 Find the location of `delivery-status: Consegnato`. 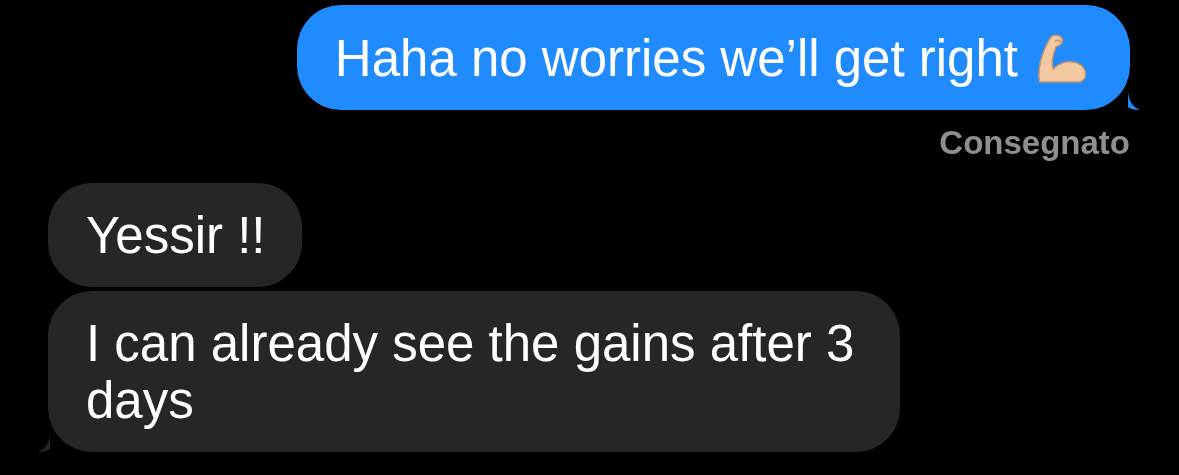

delivery-status: Consegnato is located at coordinates (1034, 143).